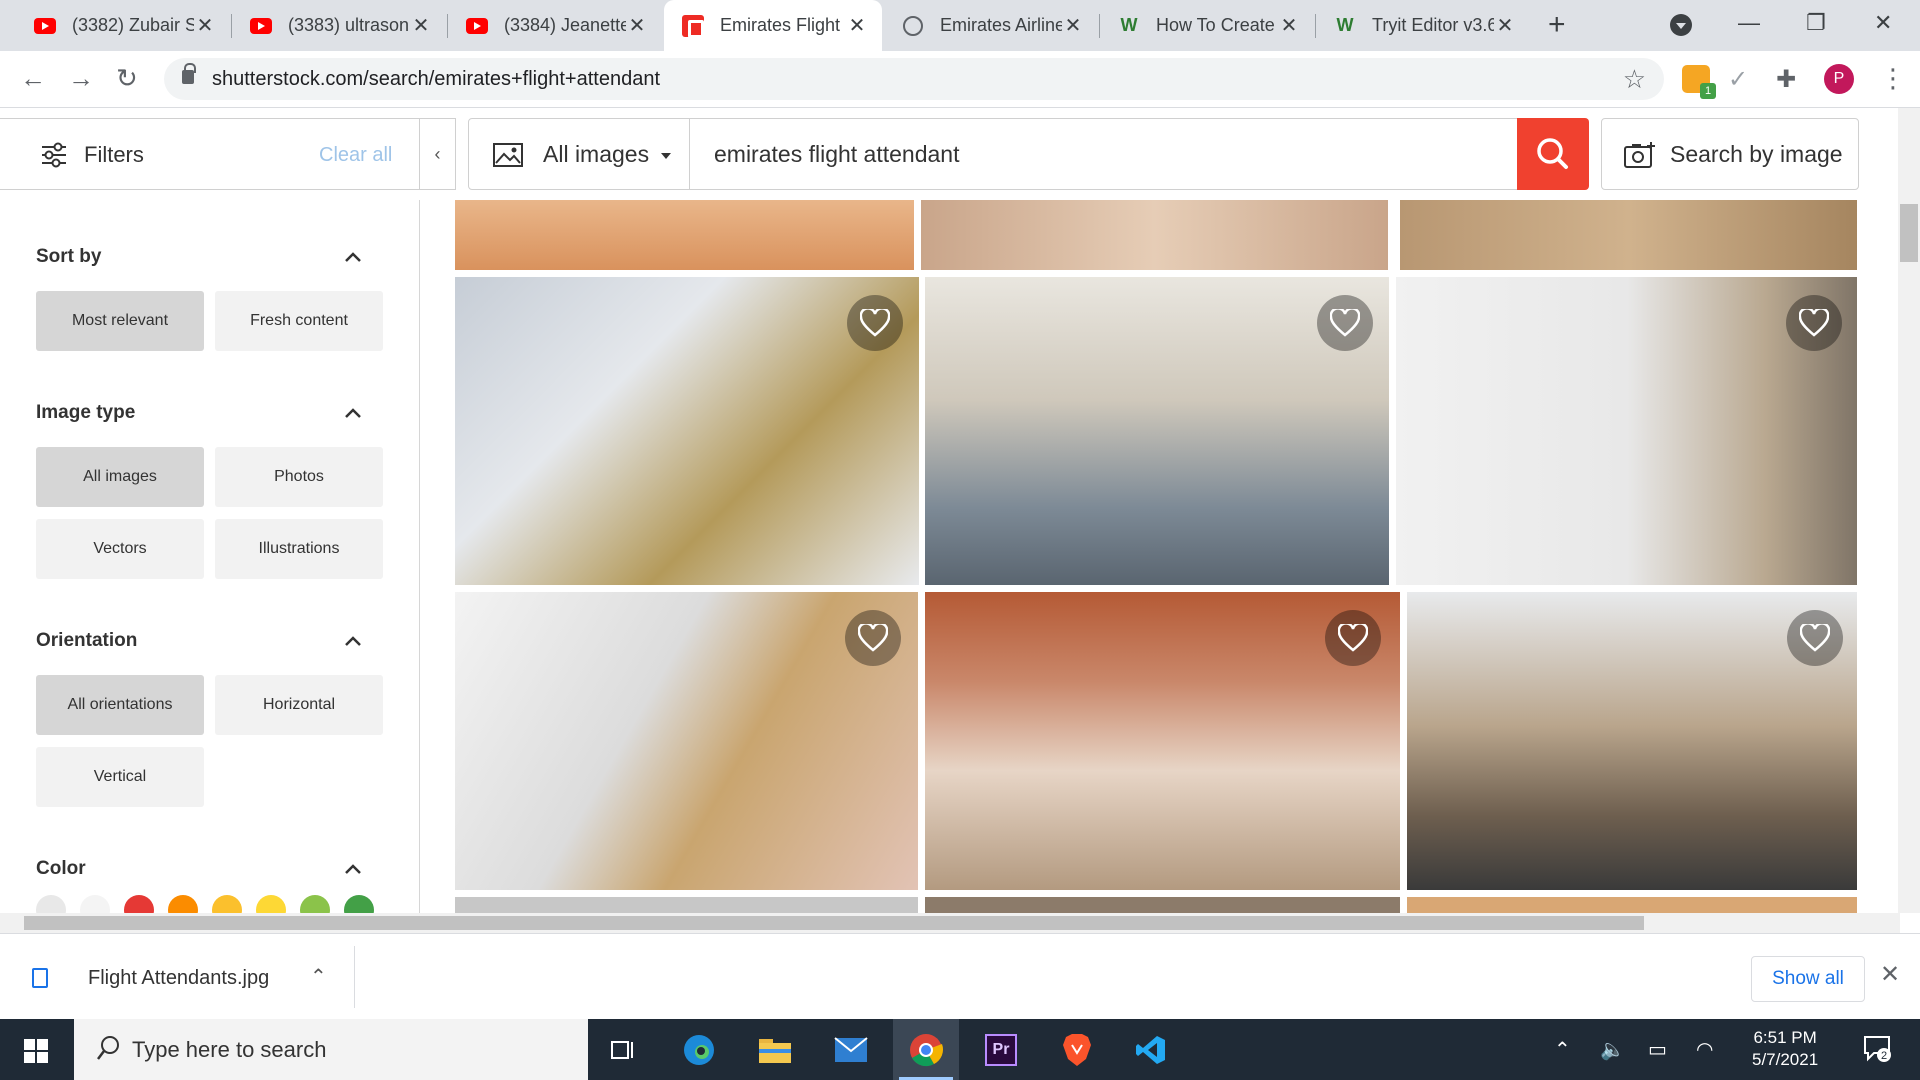  Describe the element at coordinates (1893, 78) in the screenshot. I see `more-menu-icon: ⋮` at that location.